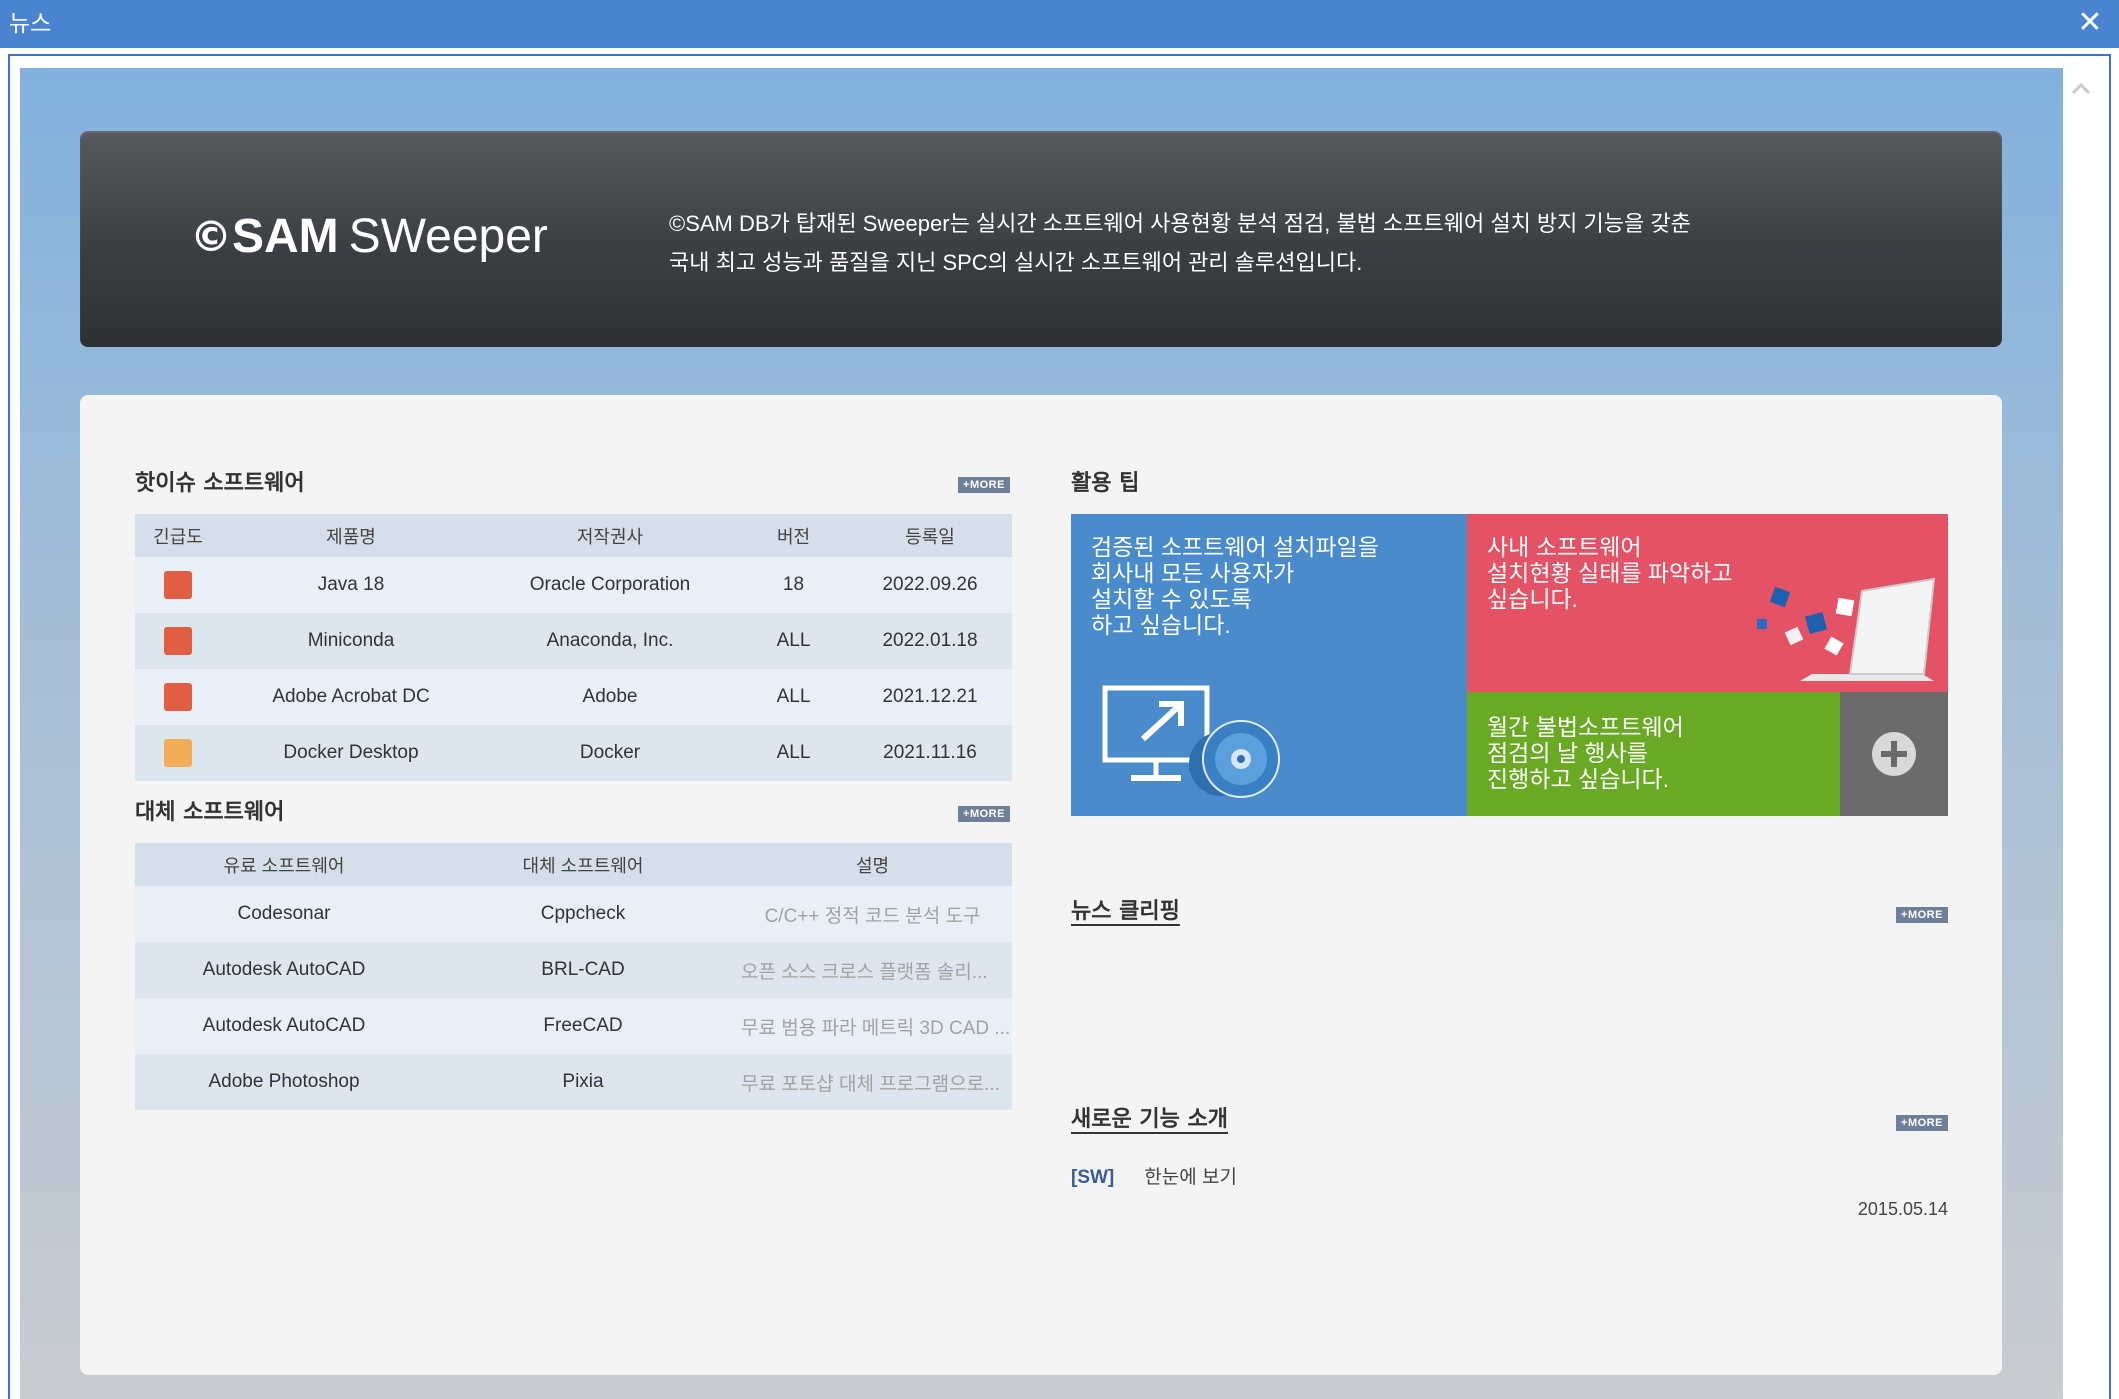 This screenshot has height=1399, width=2119. What do you see at coordinates (1149, 1117) in the screenshot?
I see `new-features-title: 새로운 기능 소개` at bounding box center [1149, 1117].